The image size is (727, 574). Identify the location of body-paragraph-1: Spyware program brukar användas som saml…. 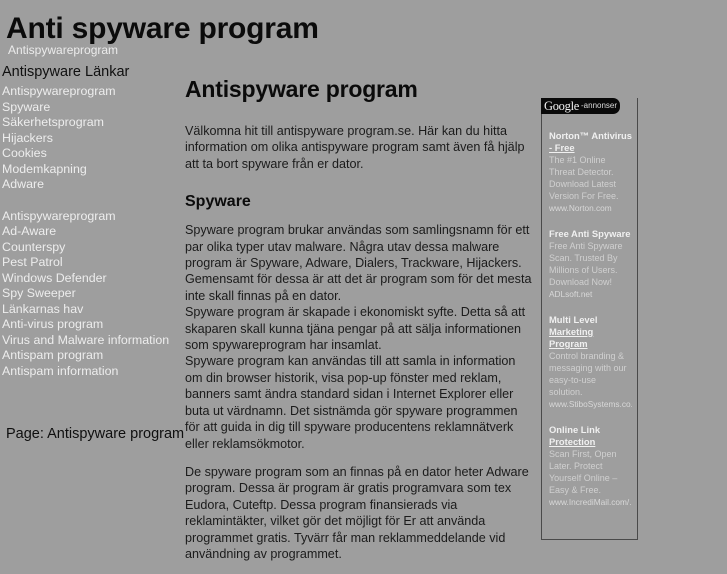
(357, 247).